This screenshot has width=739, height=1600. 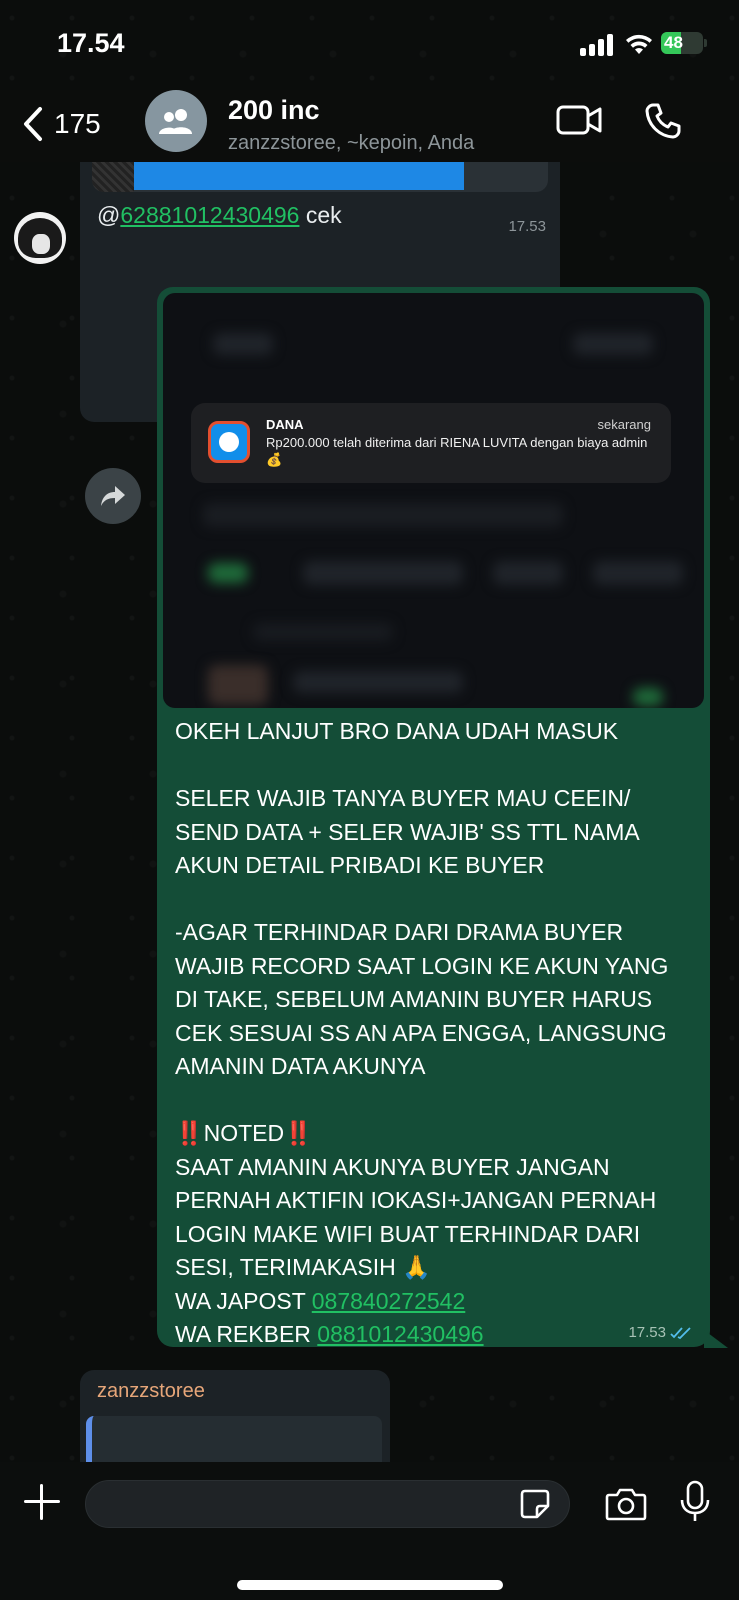 What do you see at coordinates (33, 124) in the screenshot?
I see `chevron-left-icon` at bounding box center [33, 124].